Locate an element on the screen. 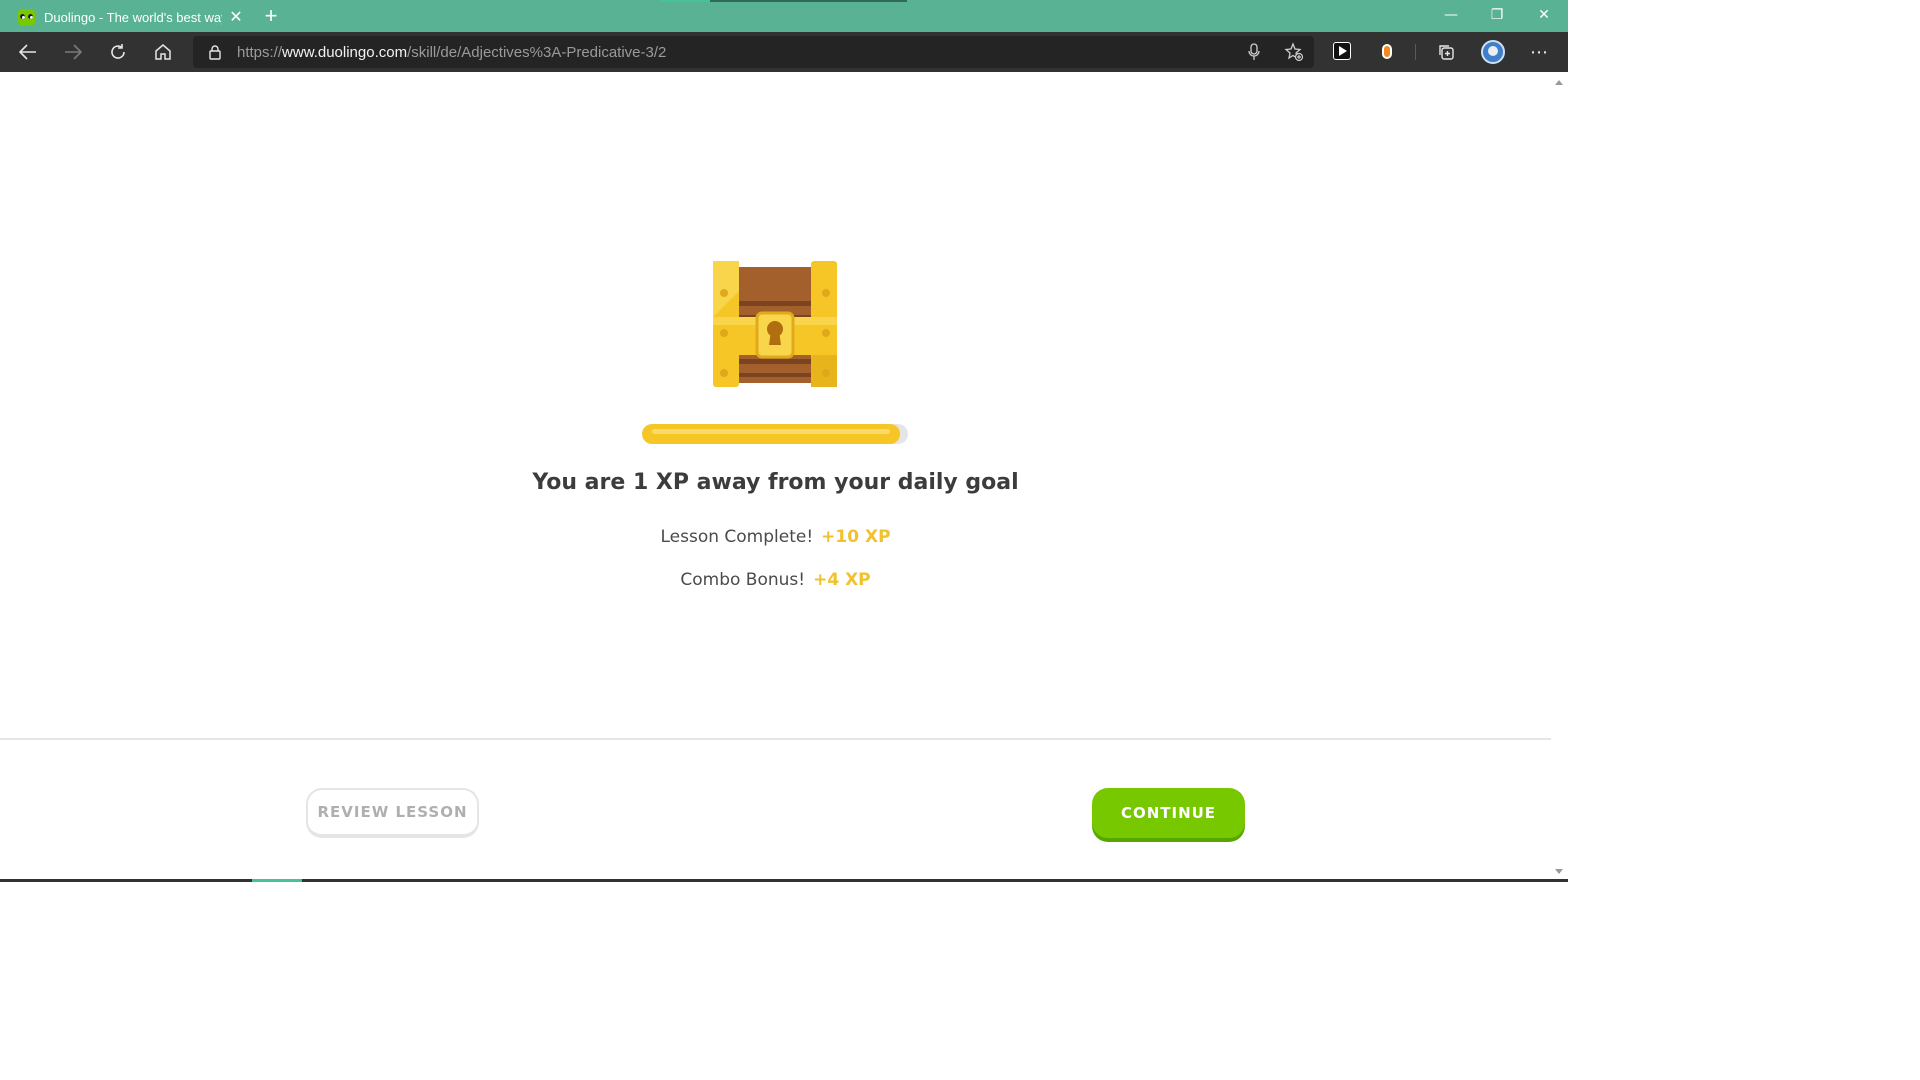 Image resolution: width=1920 pixels, height=1080 pixels. page-scrollbar is located at coordinates (1559, 477).